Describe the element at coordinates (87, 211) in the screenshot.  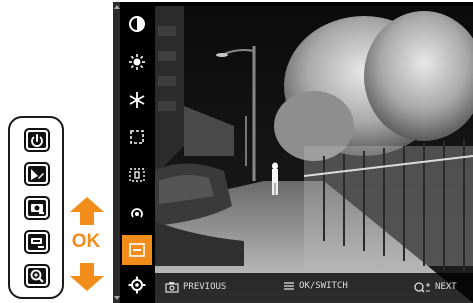
I see `up-arrow-icon` at that location.